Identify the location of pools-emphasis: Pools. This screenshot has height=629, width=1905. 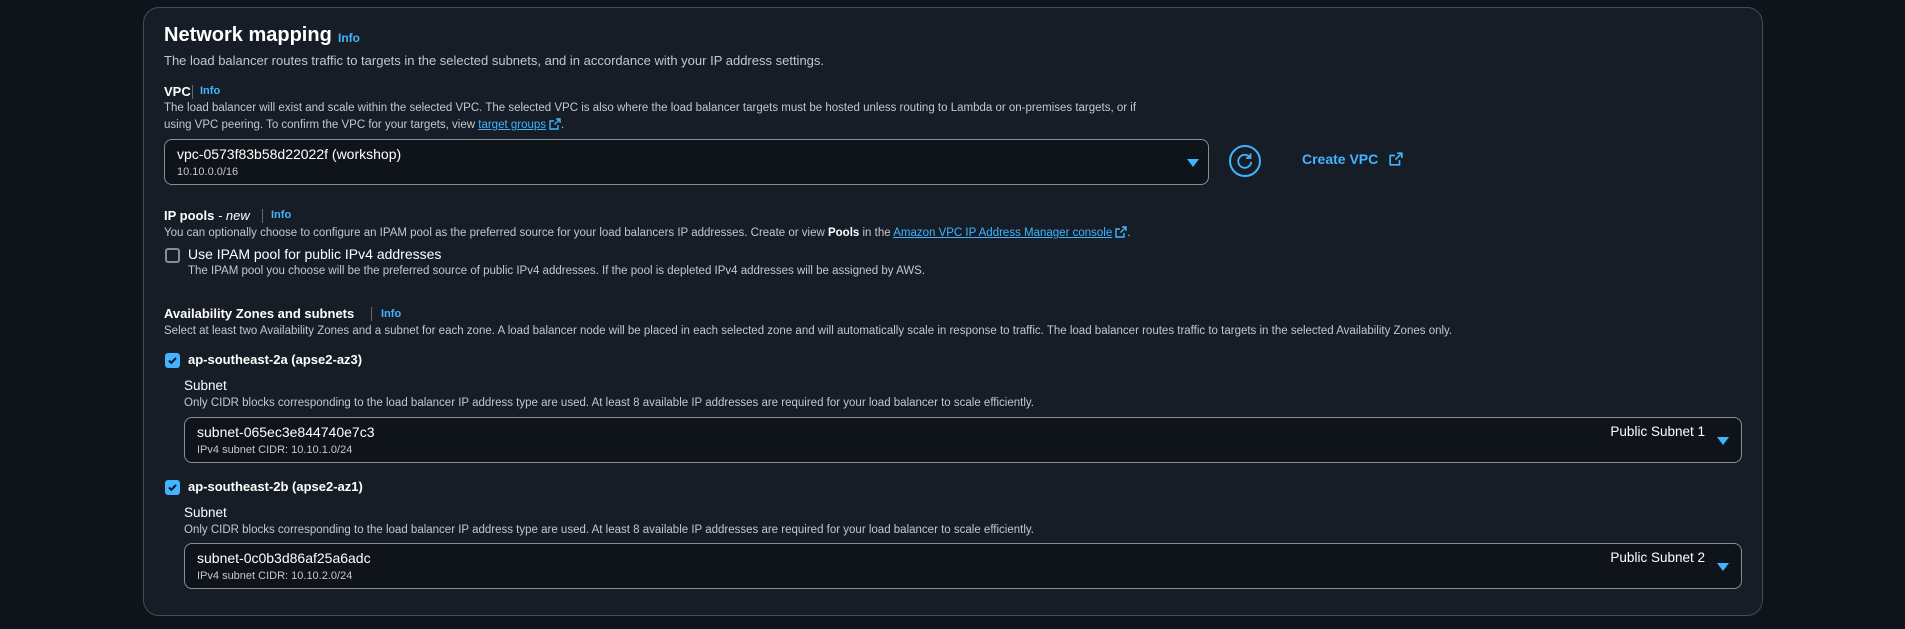
(843, 233).